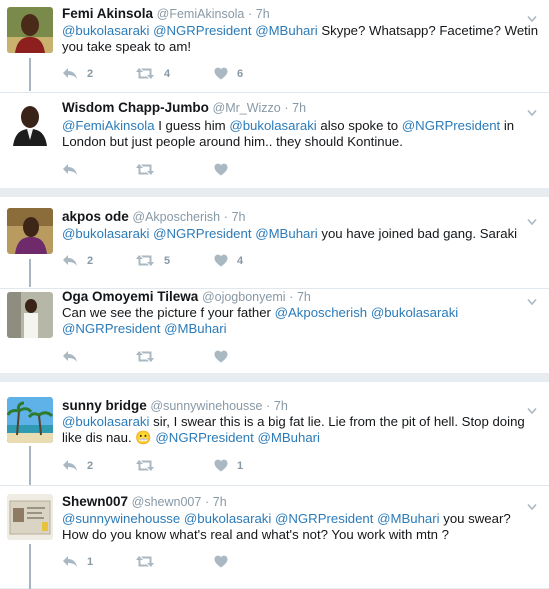  Describe the element at coordinates (30, 231) in the screenshot. I see `akpos-avatar` at that location.